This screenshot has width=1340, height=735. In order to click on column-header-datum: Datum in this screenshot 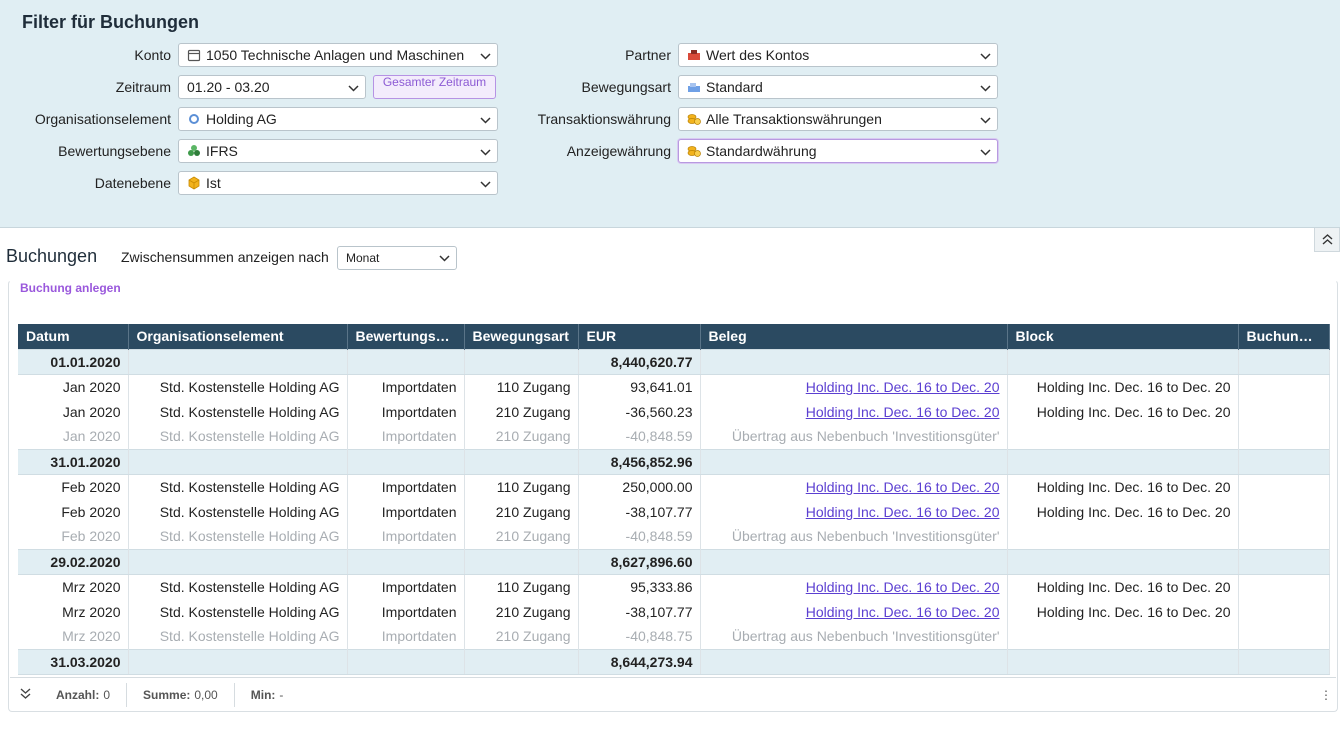, I will do `click(73, 336)`.